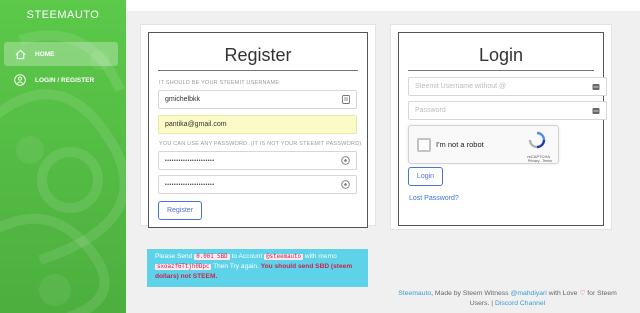 This screenshot has width=640, height=313. Describe the element at coordinates (257, 124) in the screenshot. I see `register-email-field: pantika@gmail.com` at that location.